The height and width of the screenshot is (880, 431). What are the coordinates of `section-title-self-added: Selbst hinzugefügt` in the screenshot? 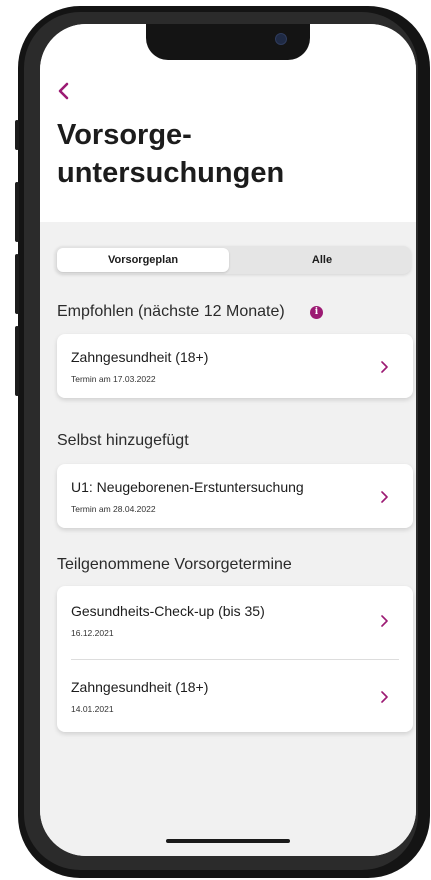 It's located at (123, 440).